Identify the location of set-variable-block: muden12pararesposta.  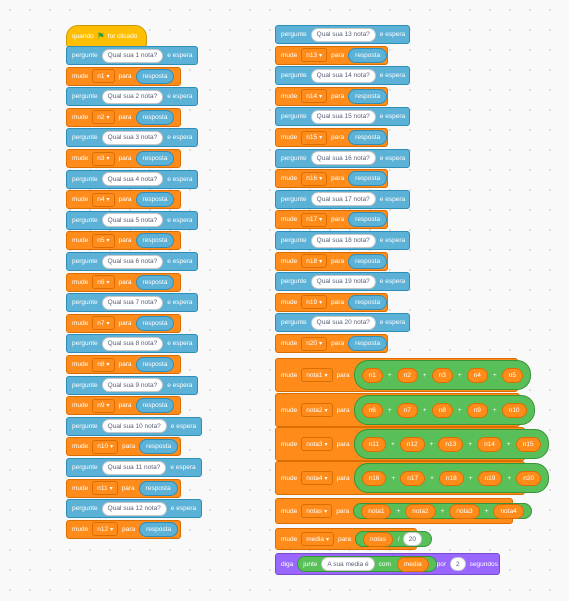
(123, 529).